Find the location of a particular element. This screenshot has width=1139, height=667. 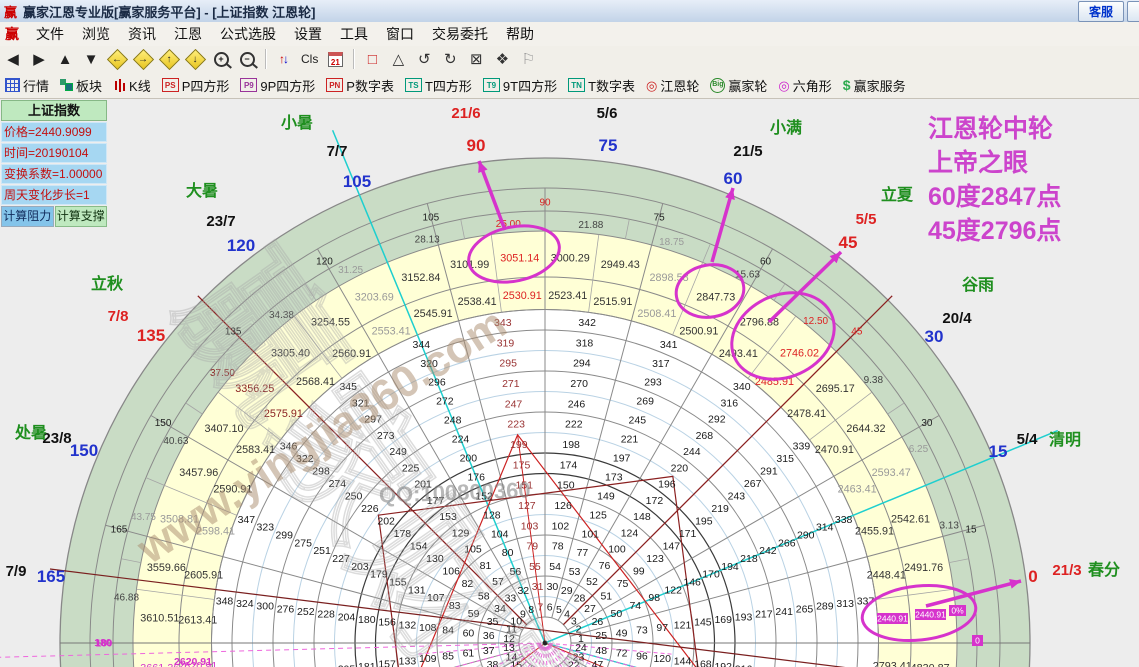

svg-text: 338 is located at coordinates (844, 520).